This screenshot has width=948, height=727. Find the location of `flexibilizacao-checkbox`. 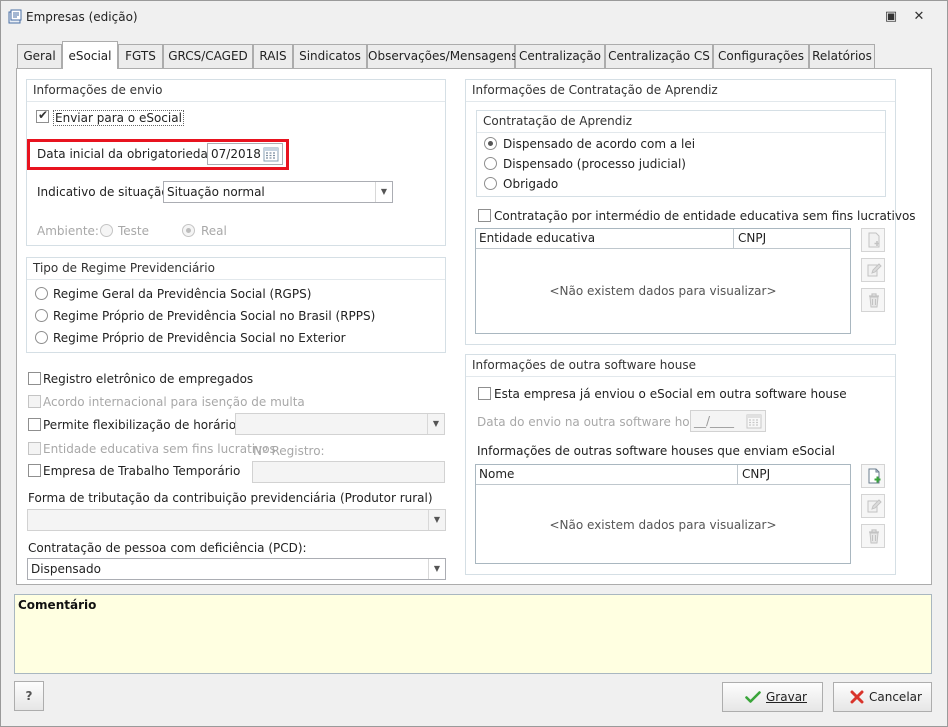

flexibilizacao-checkbox is located at coordinates (34, 424).